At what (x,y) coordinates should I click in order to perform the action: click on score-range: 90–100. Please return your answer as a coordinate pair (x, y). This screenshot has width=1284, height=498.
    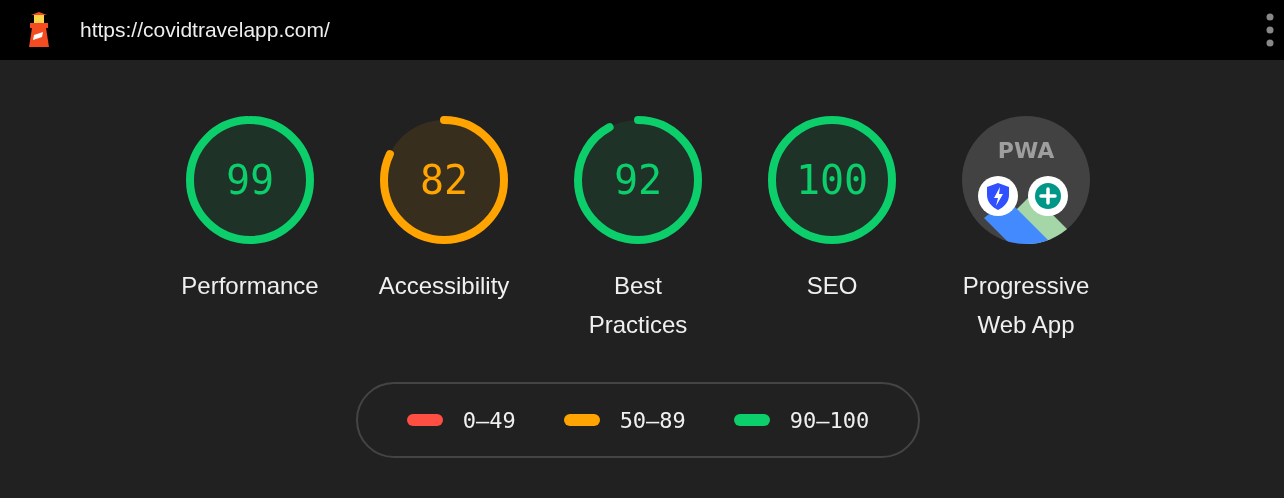
    Looking at the image, I should click on (829, 420).